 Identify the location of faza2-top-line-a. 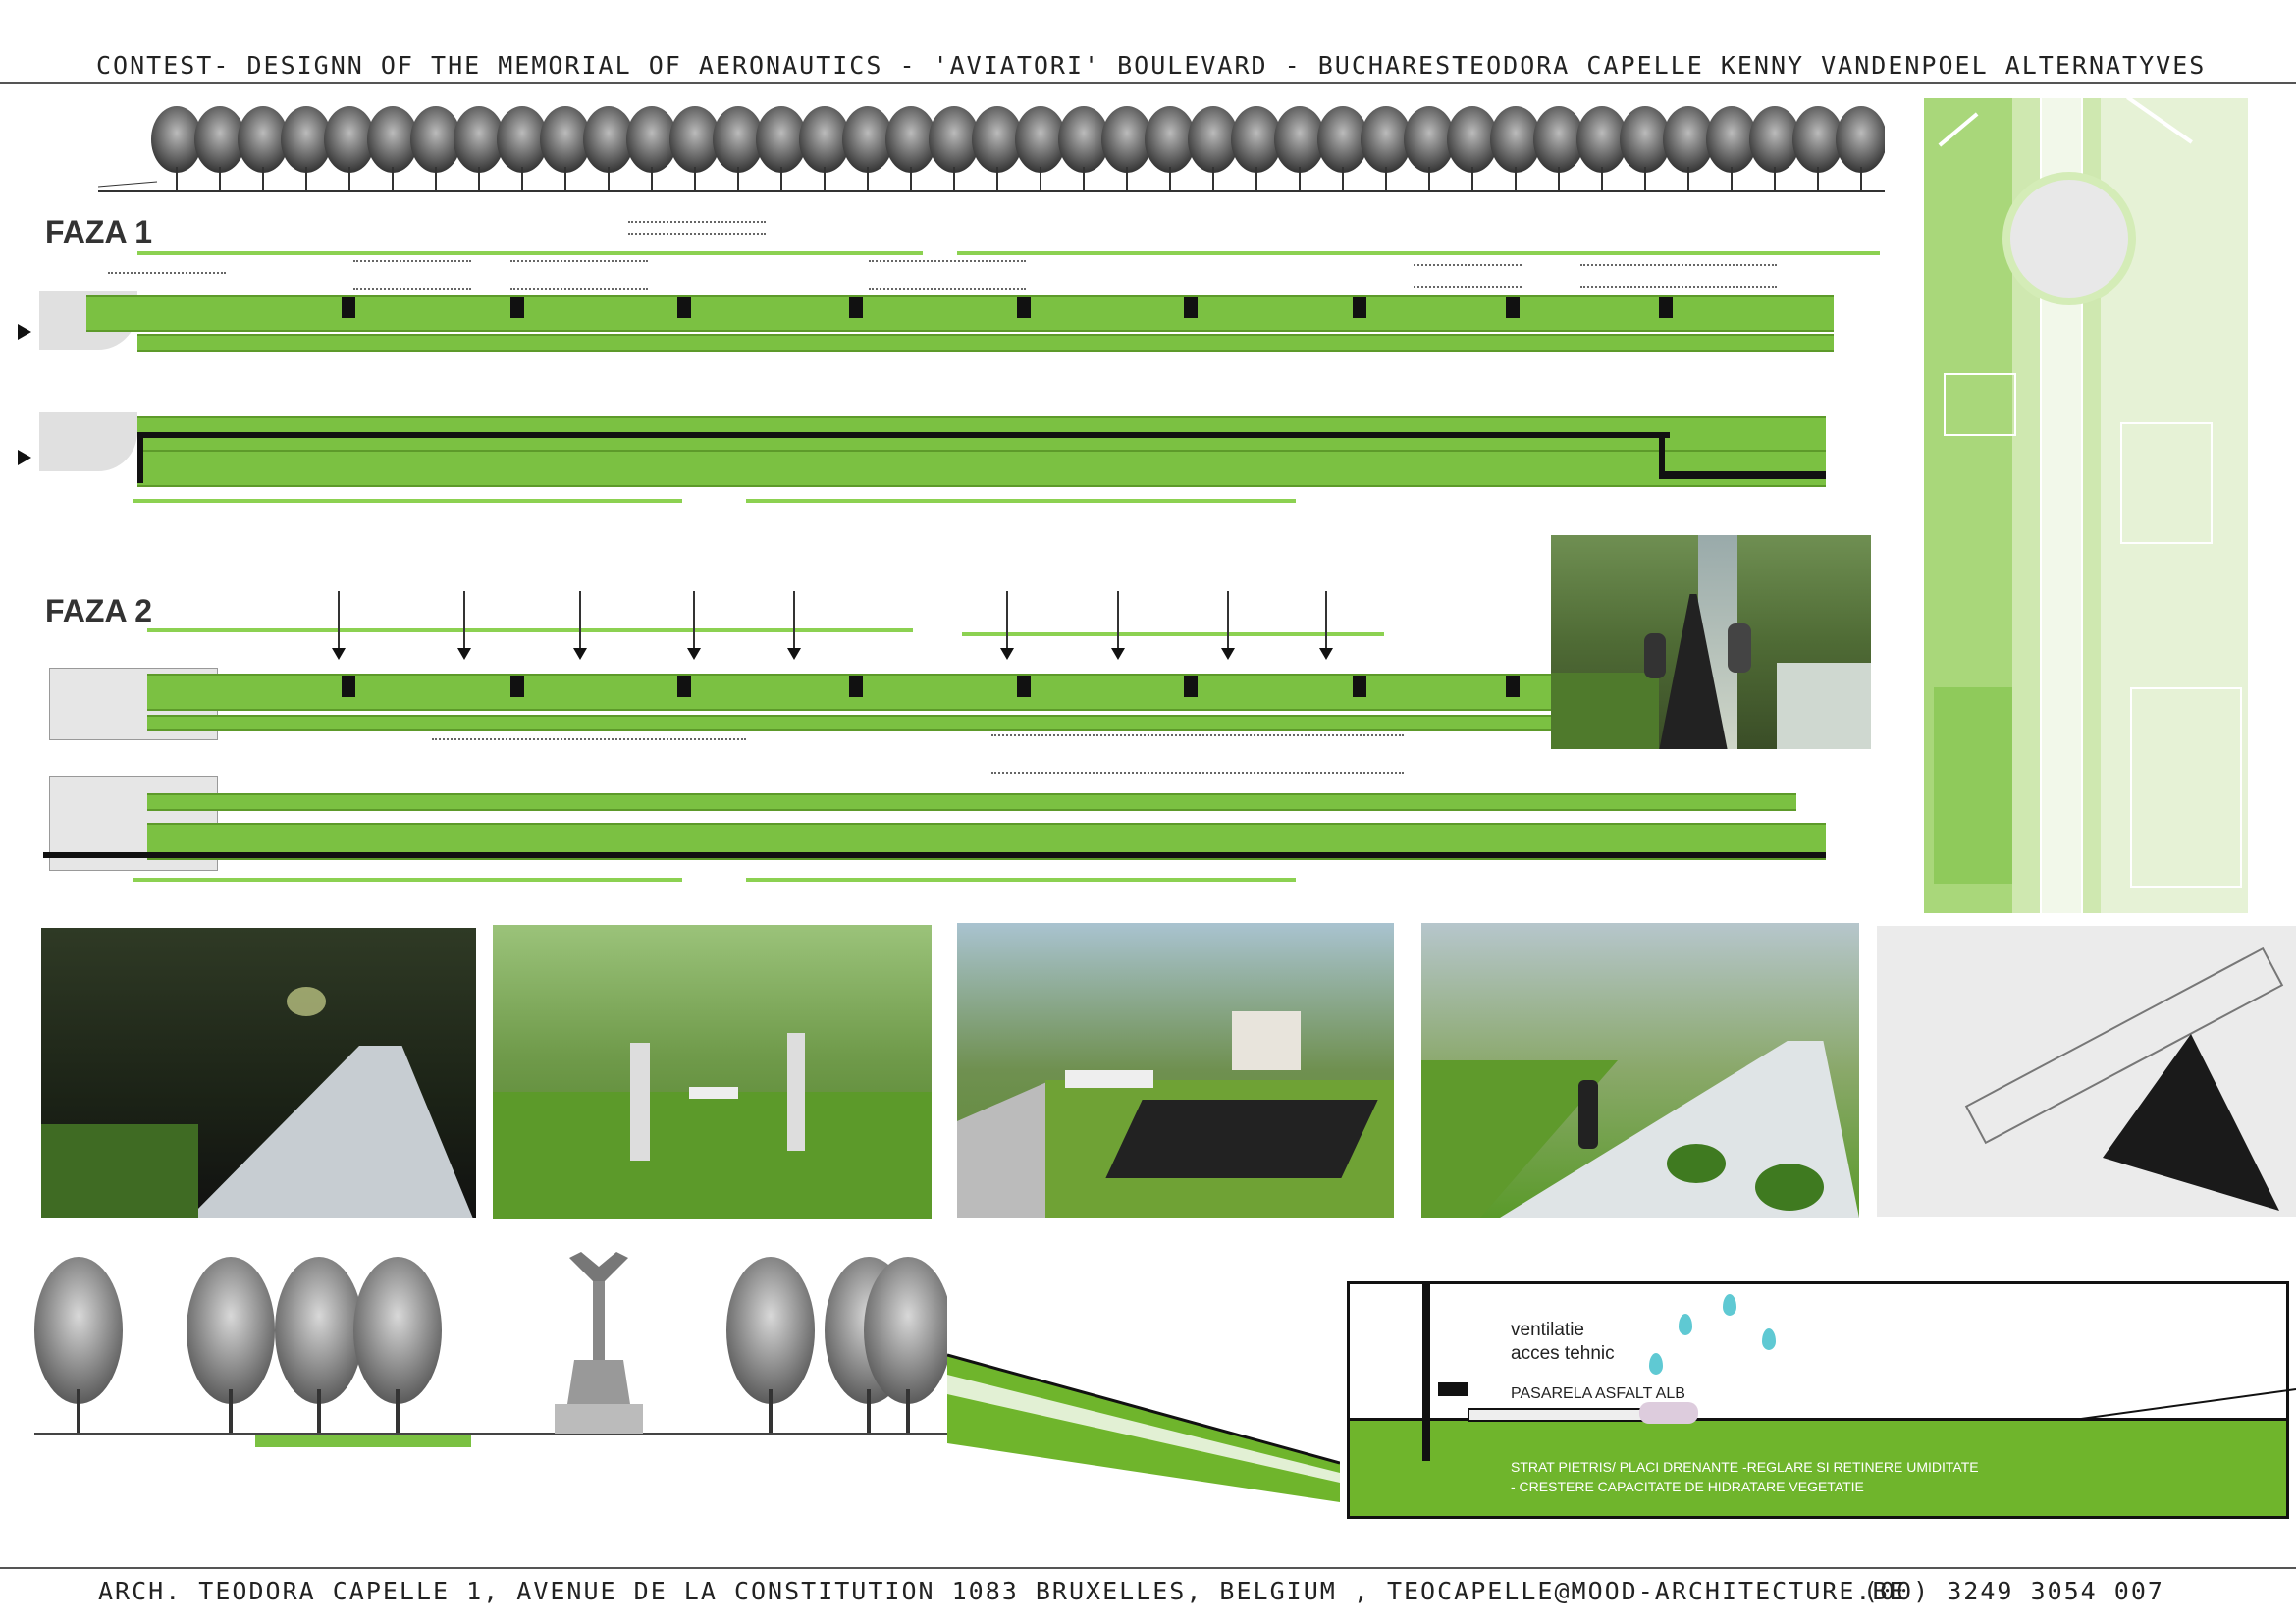
(530, 630).